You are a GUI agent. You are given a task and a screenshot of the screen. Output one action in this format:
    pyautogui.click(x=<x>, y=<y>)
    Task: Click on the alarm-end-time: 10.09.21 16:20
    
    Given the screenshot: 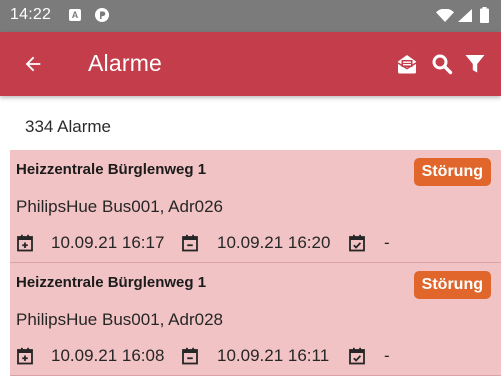 What is the action you would take?
    pyautogui.click(x=274, y=242)
    